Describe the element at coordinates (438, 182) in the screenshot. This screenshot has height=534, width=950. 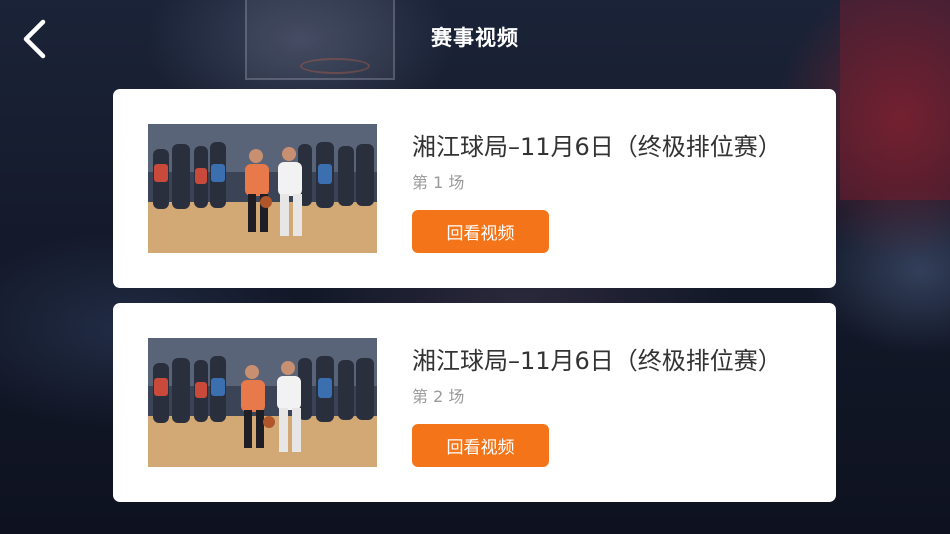
I see `match-round: 第 1 场` at that location.